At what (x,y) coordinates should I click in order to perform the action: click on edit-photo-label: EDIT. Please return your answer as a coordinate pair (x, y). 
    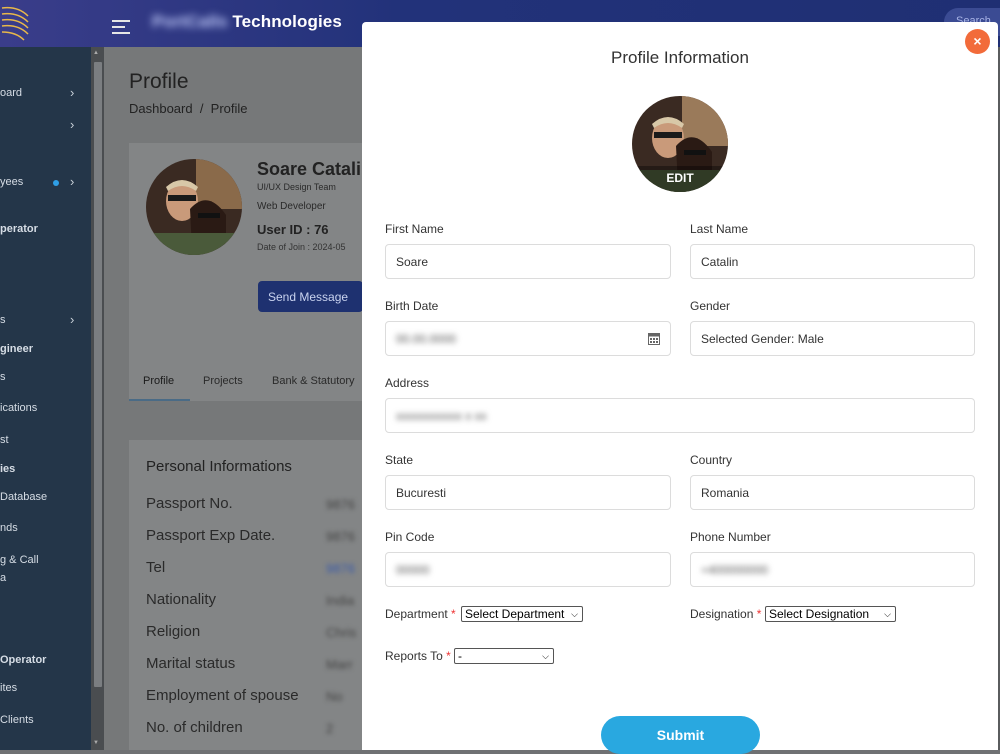
    Looking at the image, I should click on (680, 178).